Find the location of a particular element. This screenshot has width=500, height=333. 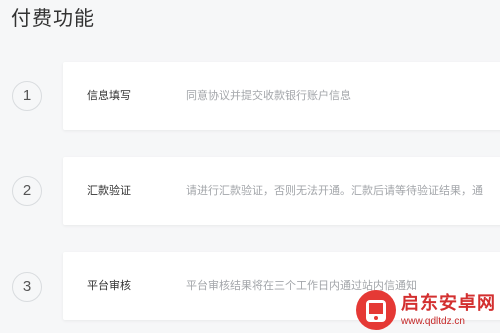

step-description: 同意协议并提交收款银行账户信息 is located at coordinates (268, 95).